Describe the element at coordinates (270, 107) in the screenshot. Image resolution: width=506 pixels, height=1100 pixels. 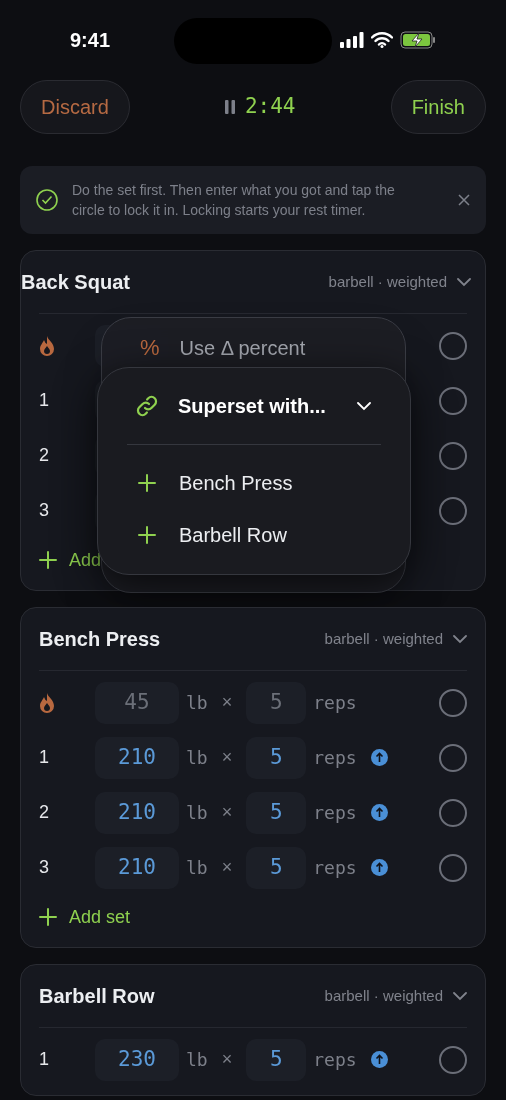
I see `workout-timer: 2:44` at that location.